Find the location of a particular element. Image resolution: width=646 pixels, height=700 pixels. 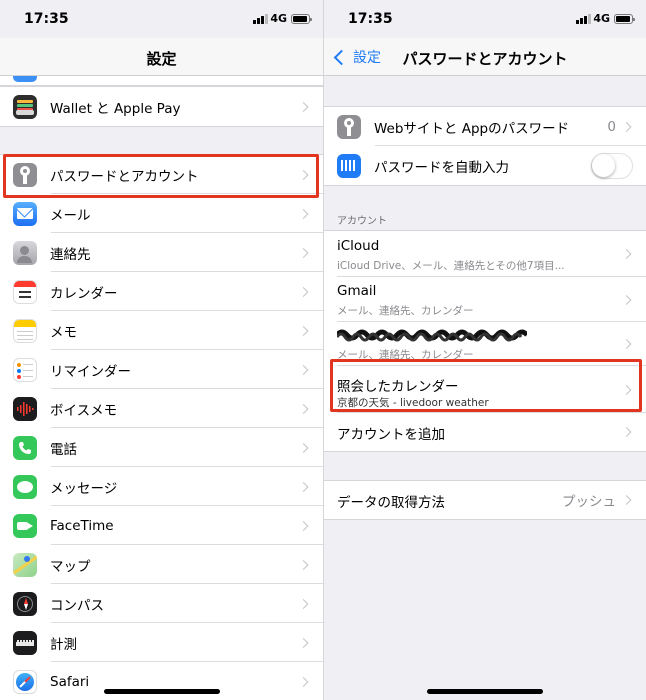

wallet-group: Wallet と Apple Pay is located at coordinates (161, 106).